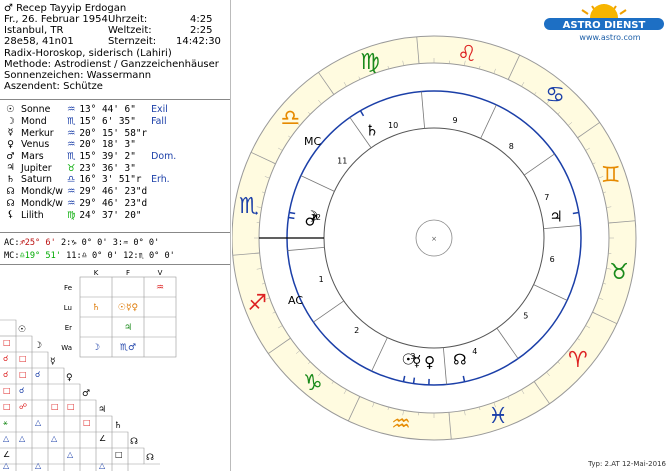  What do you see at coordinates (5, 422) in the screenshot?
I see `aspect-cell: ⚹` at bounding box center [5, 422].